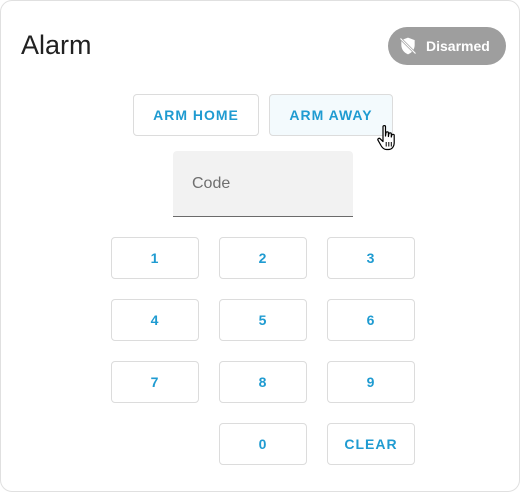 This screenshot has height=492, width=520. I want to click on keypad-key-0: 0, so click(263, 444).